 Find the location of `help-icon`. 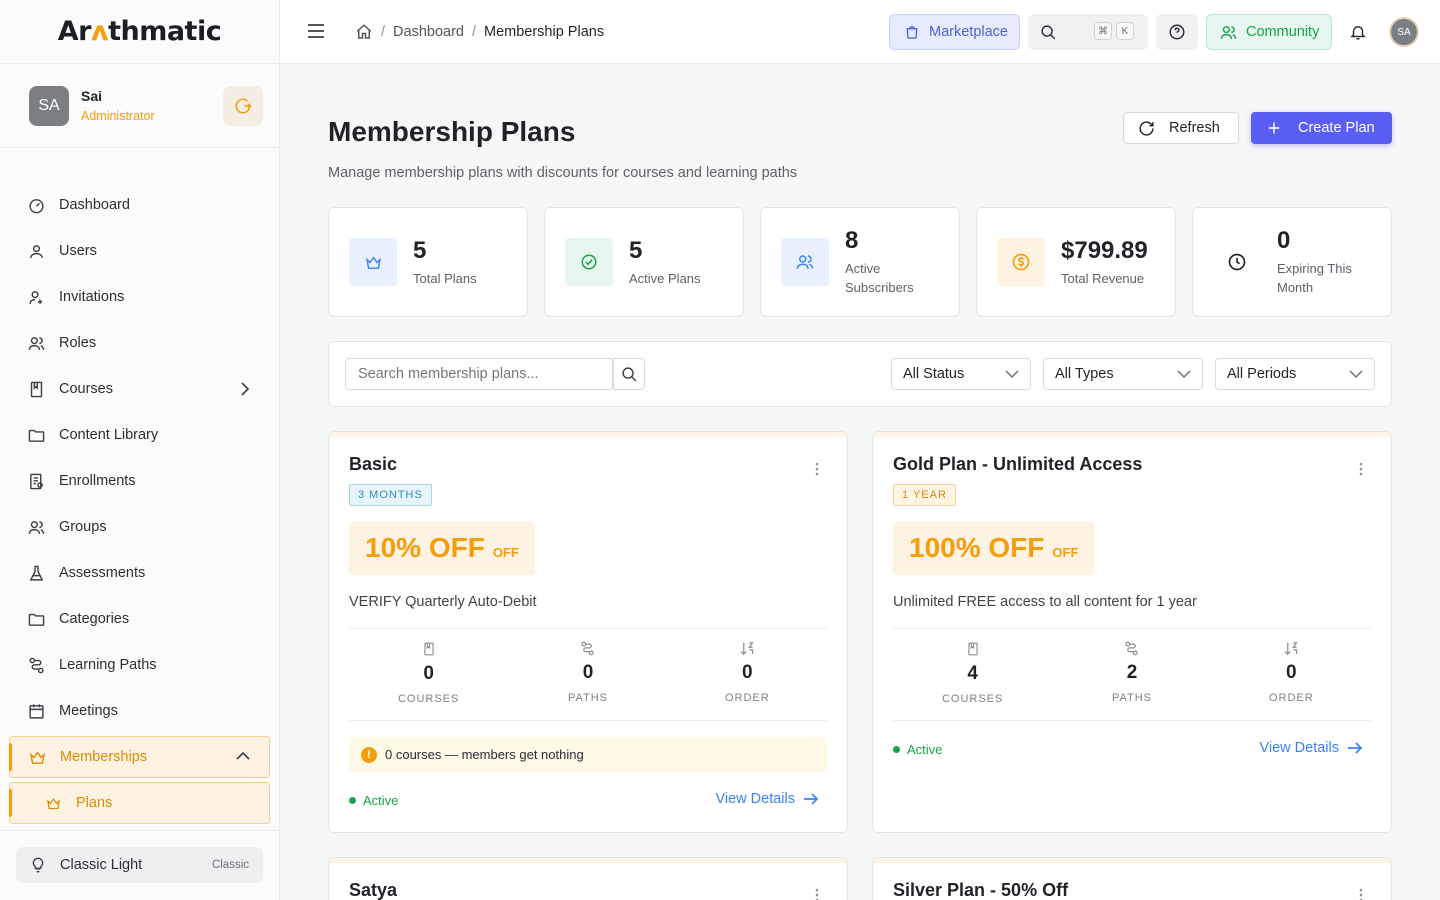

help-icon is located at coordinates (1177, 32).